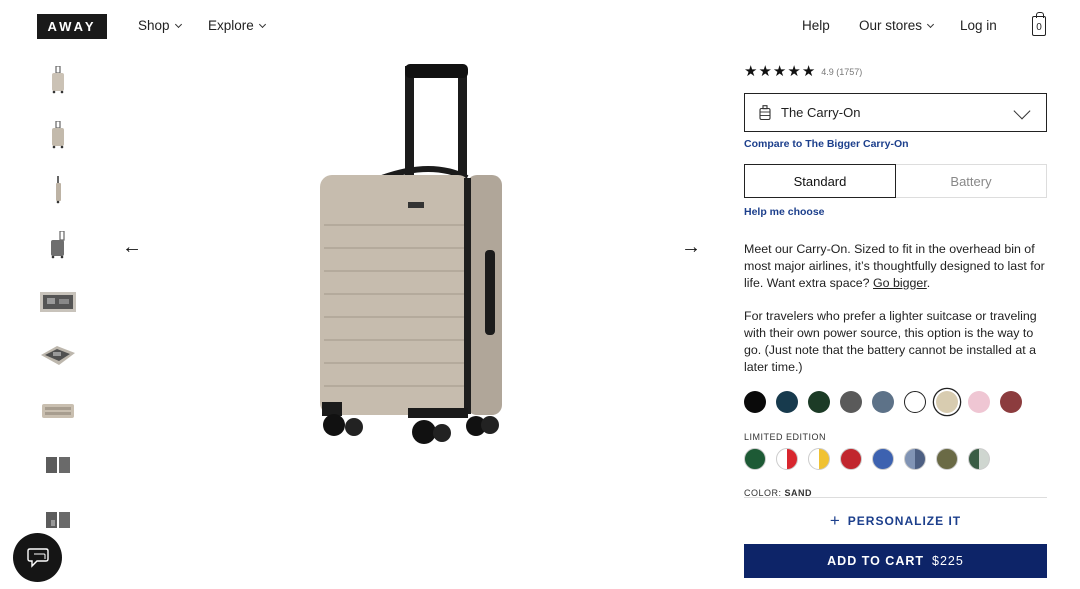 The image size is (1080, 589). Describe the element at coordinates (411, 254) in the screenshot. I see `suitcase-product-image` at that location.